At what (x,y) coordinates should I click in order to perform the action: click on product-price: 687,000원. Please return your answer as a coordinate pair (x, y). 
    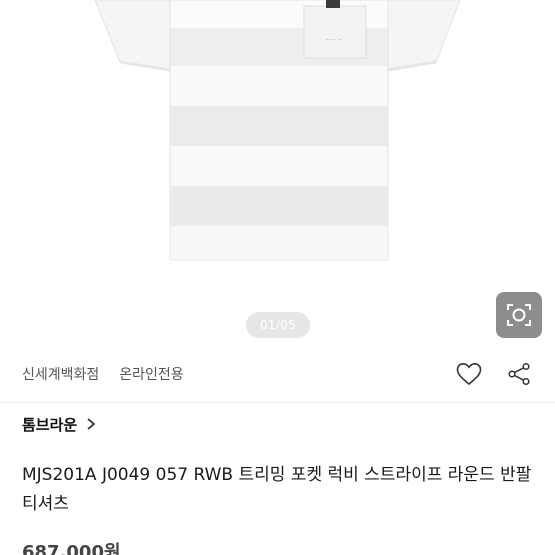
    Looking at the image, I should click on (71, 548).